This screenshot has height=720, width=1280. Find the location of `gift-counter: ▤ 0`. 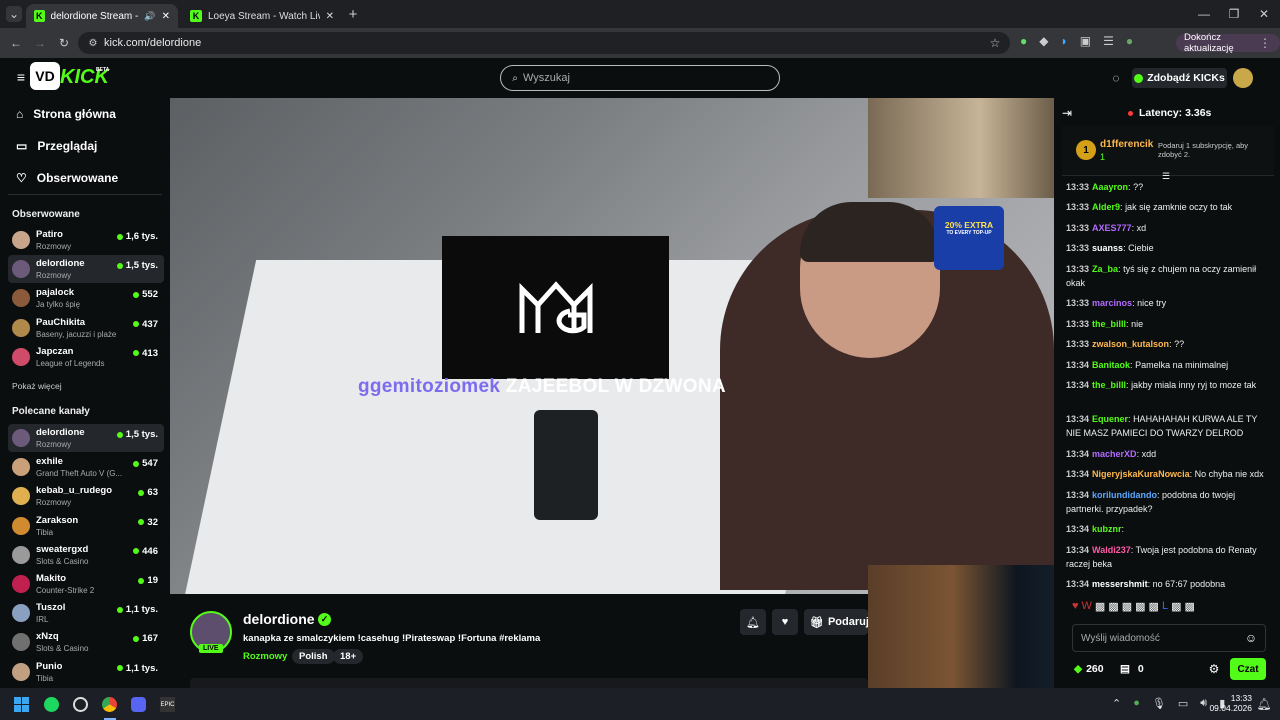

gift-counter: ▤ 0 is located at coordinates (1132, 669).